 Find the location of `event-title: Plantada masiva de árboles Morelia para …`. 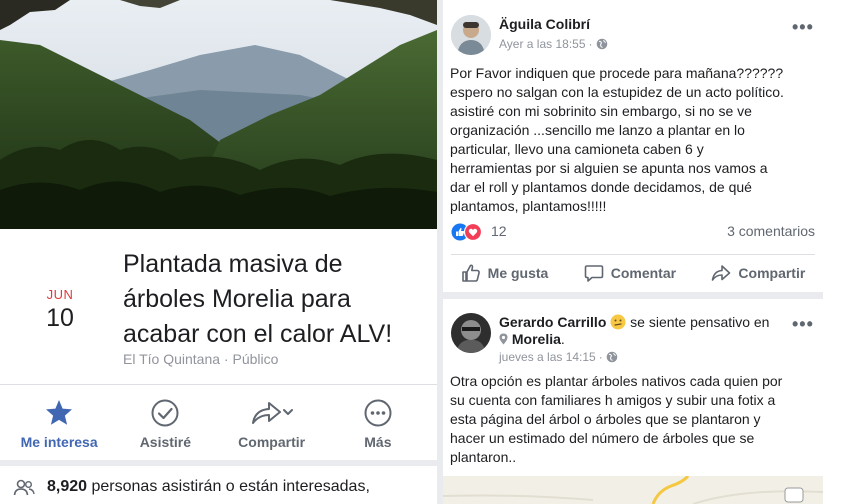

event-title: Plantada masiva de árboles Morelia para … is located at coordinates (258, 299).